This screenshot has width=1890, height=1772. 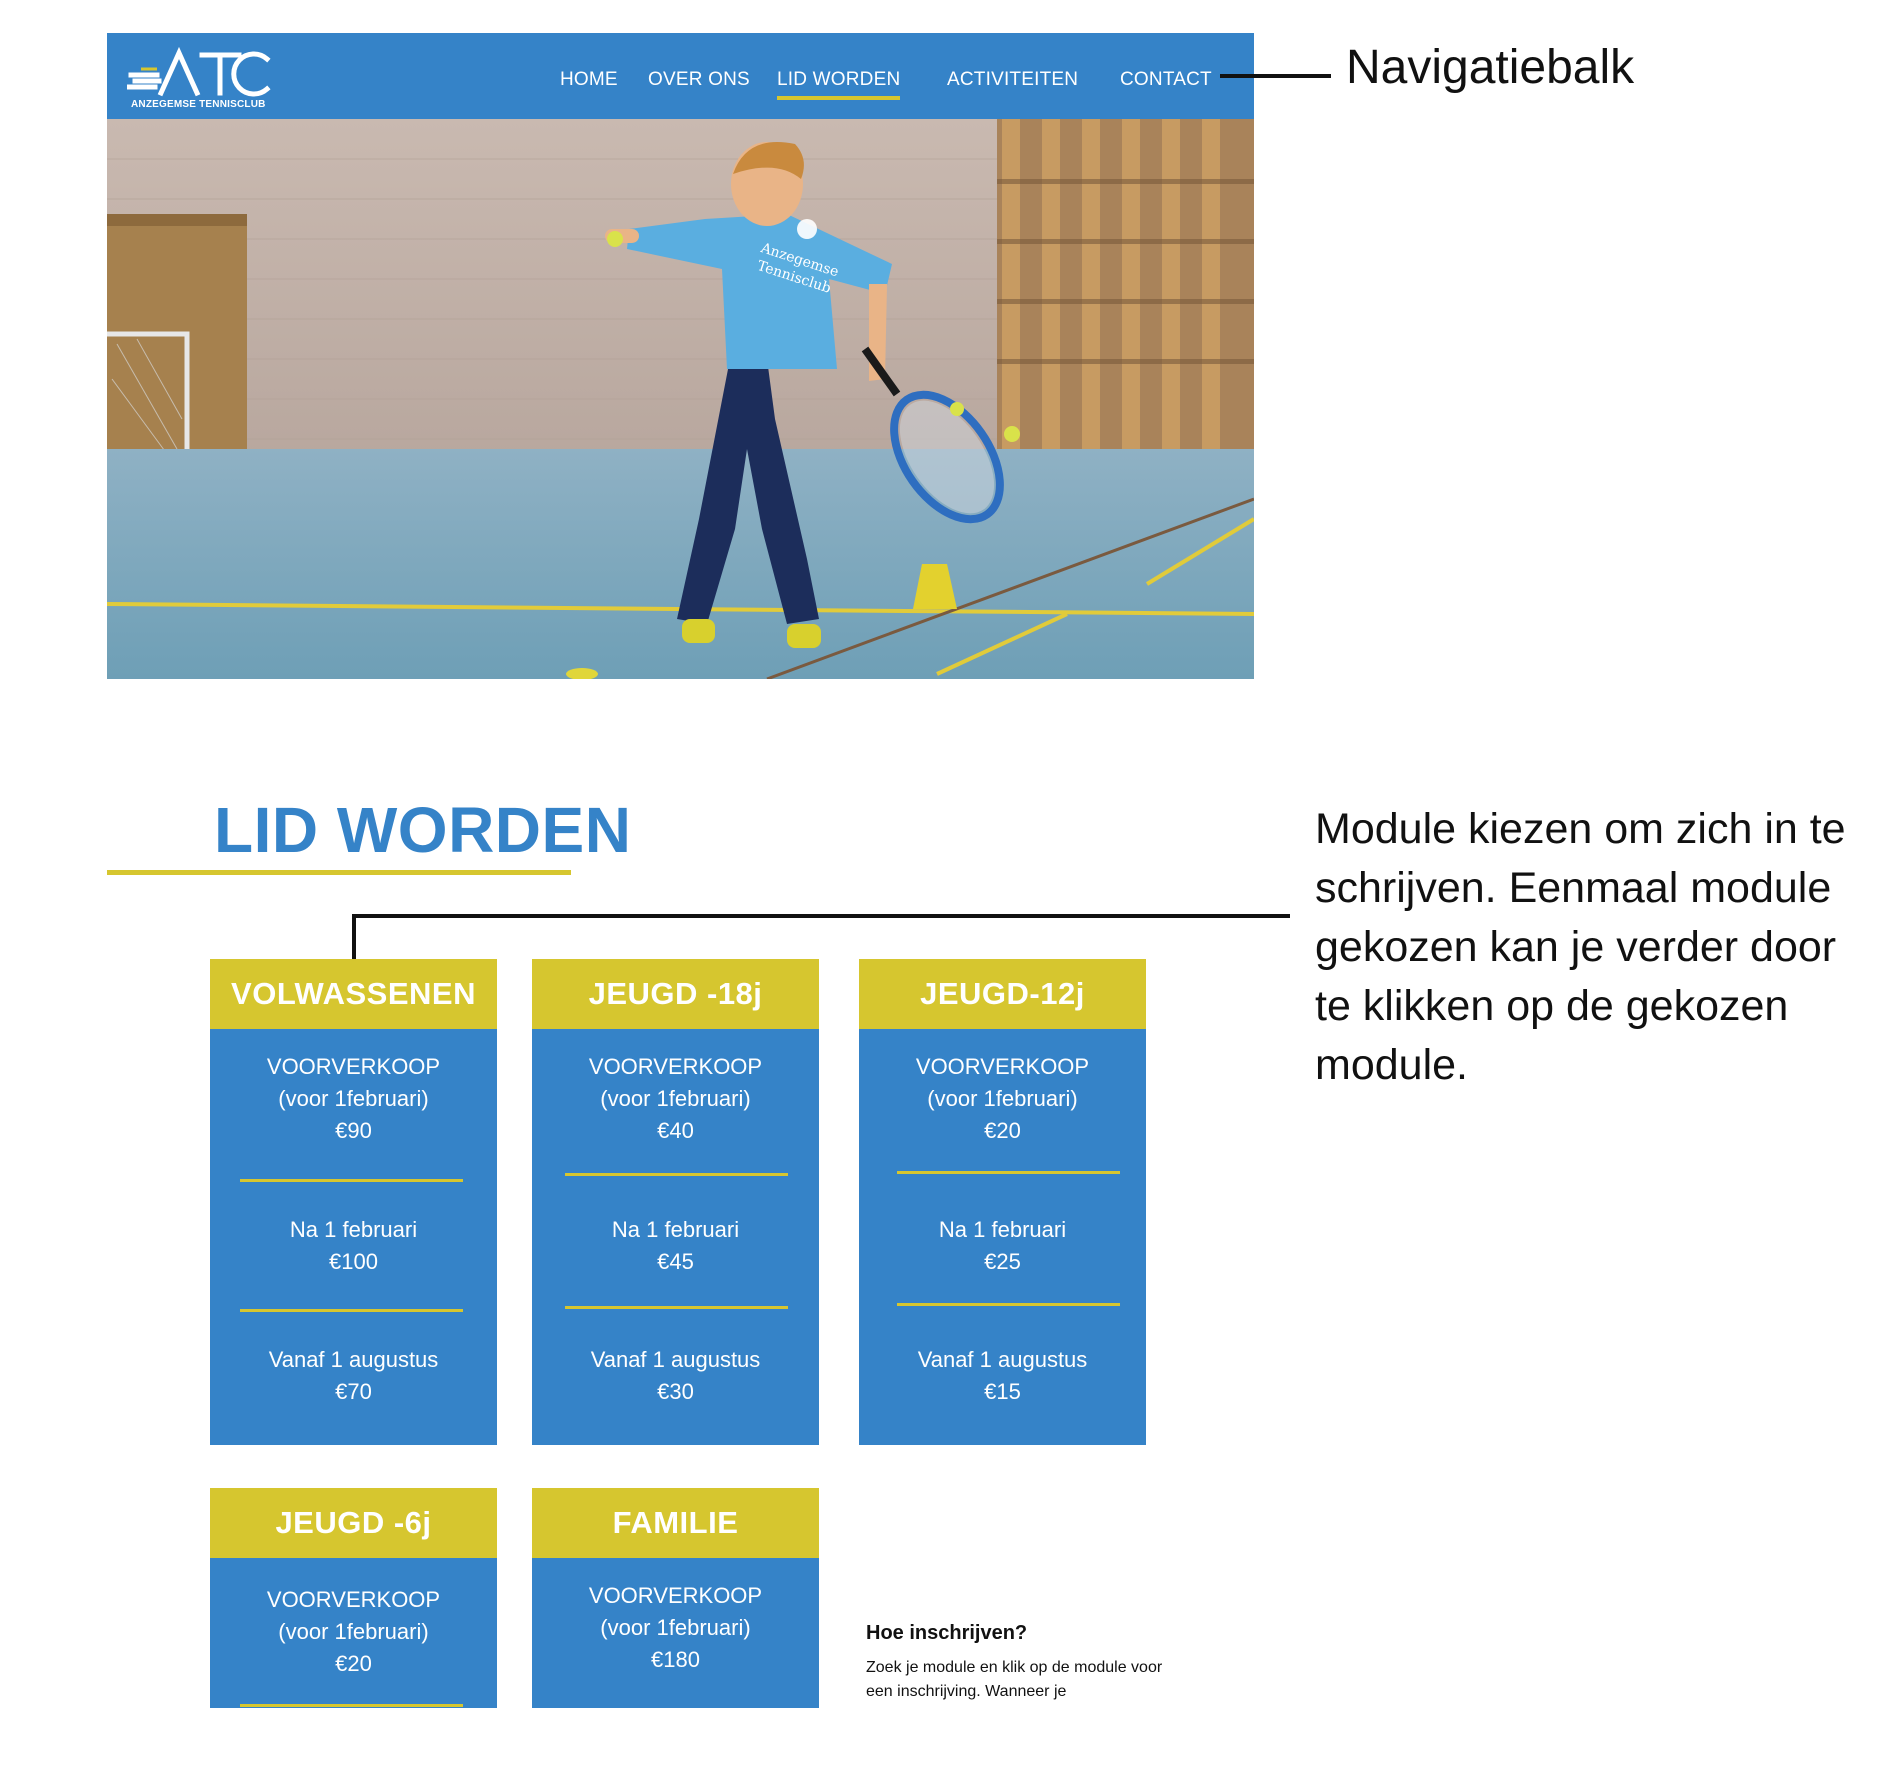 What do you see at coordinates (1166, 80) in the screenshot?
I see `nav-contact: CONTACT` at bounding box center [1166, 80].